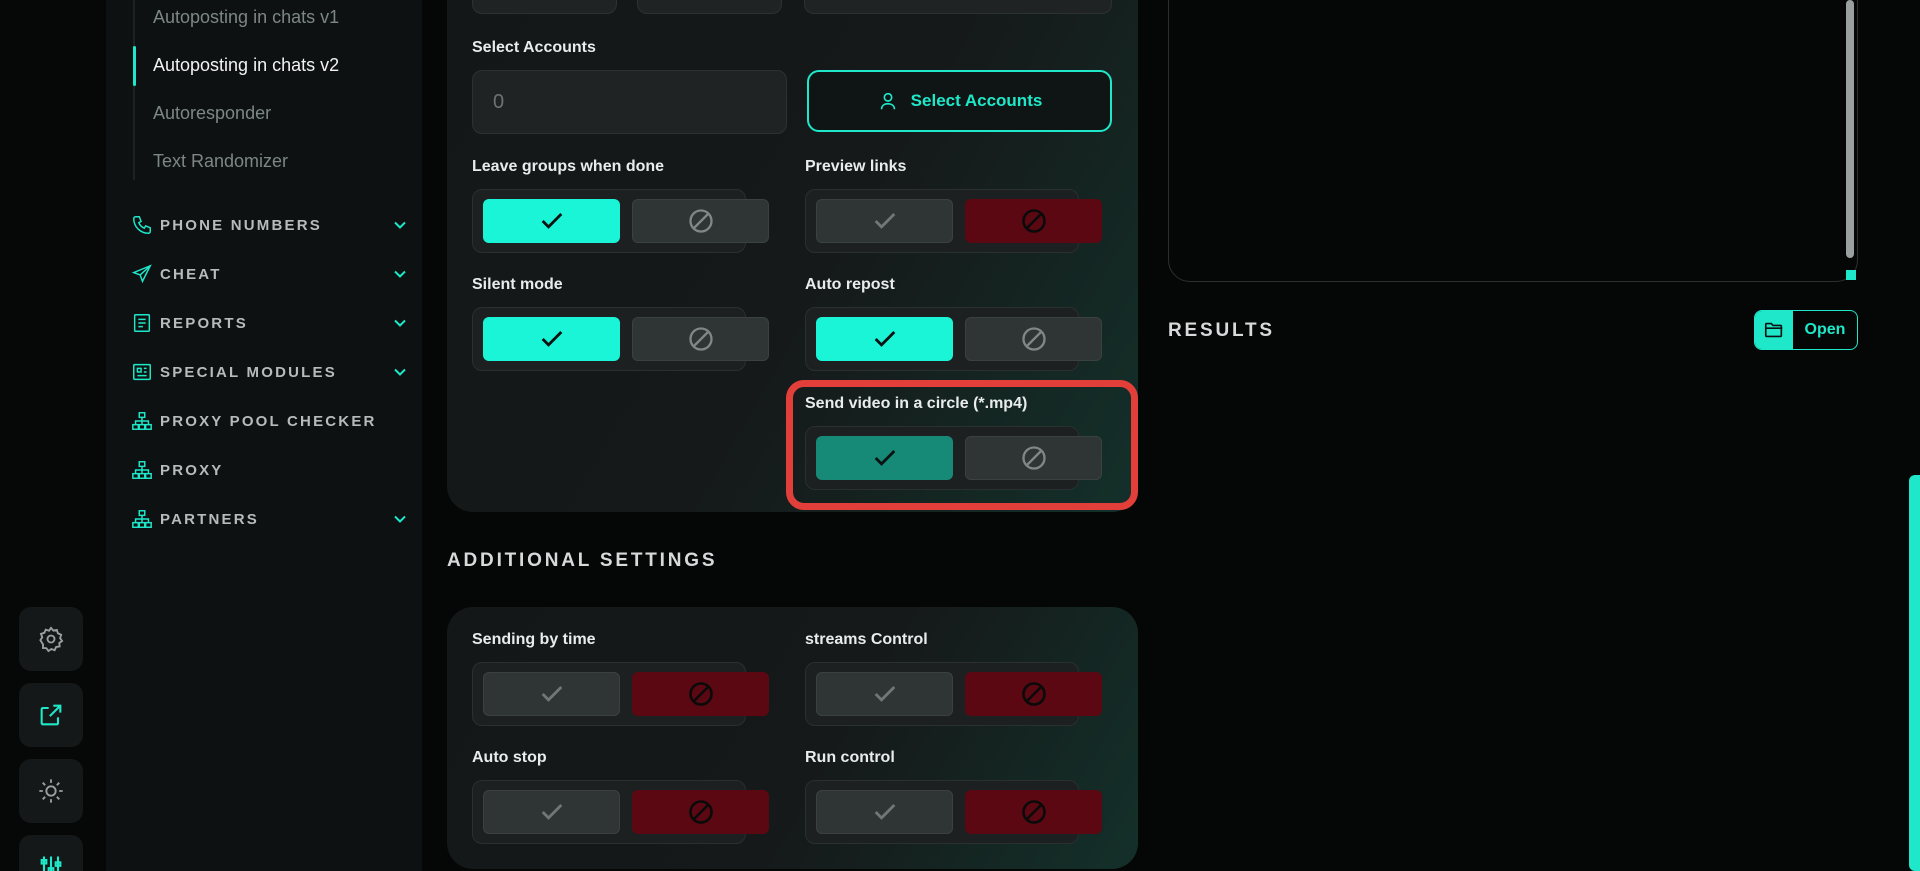 Image resolution: width=1920 pixels, height=871 pixels. I want to click on sidebar-sub-item-text-randomizer: Text Randomizer, so click(220, 161).